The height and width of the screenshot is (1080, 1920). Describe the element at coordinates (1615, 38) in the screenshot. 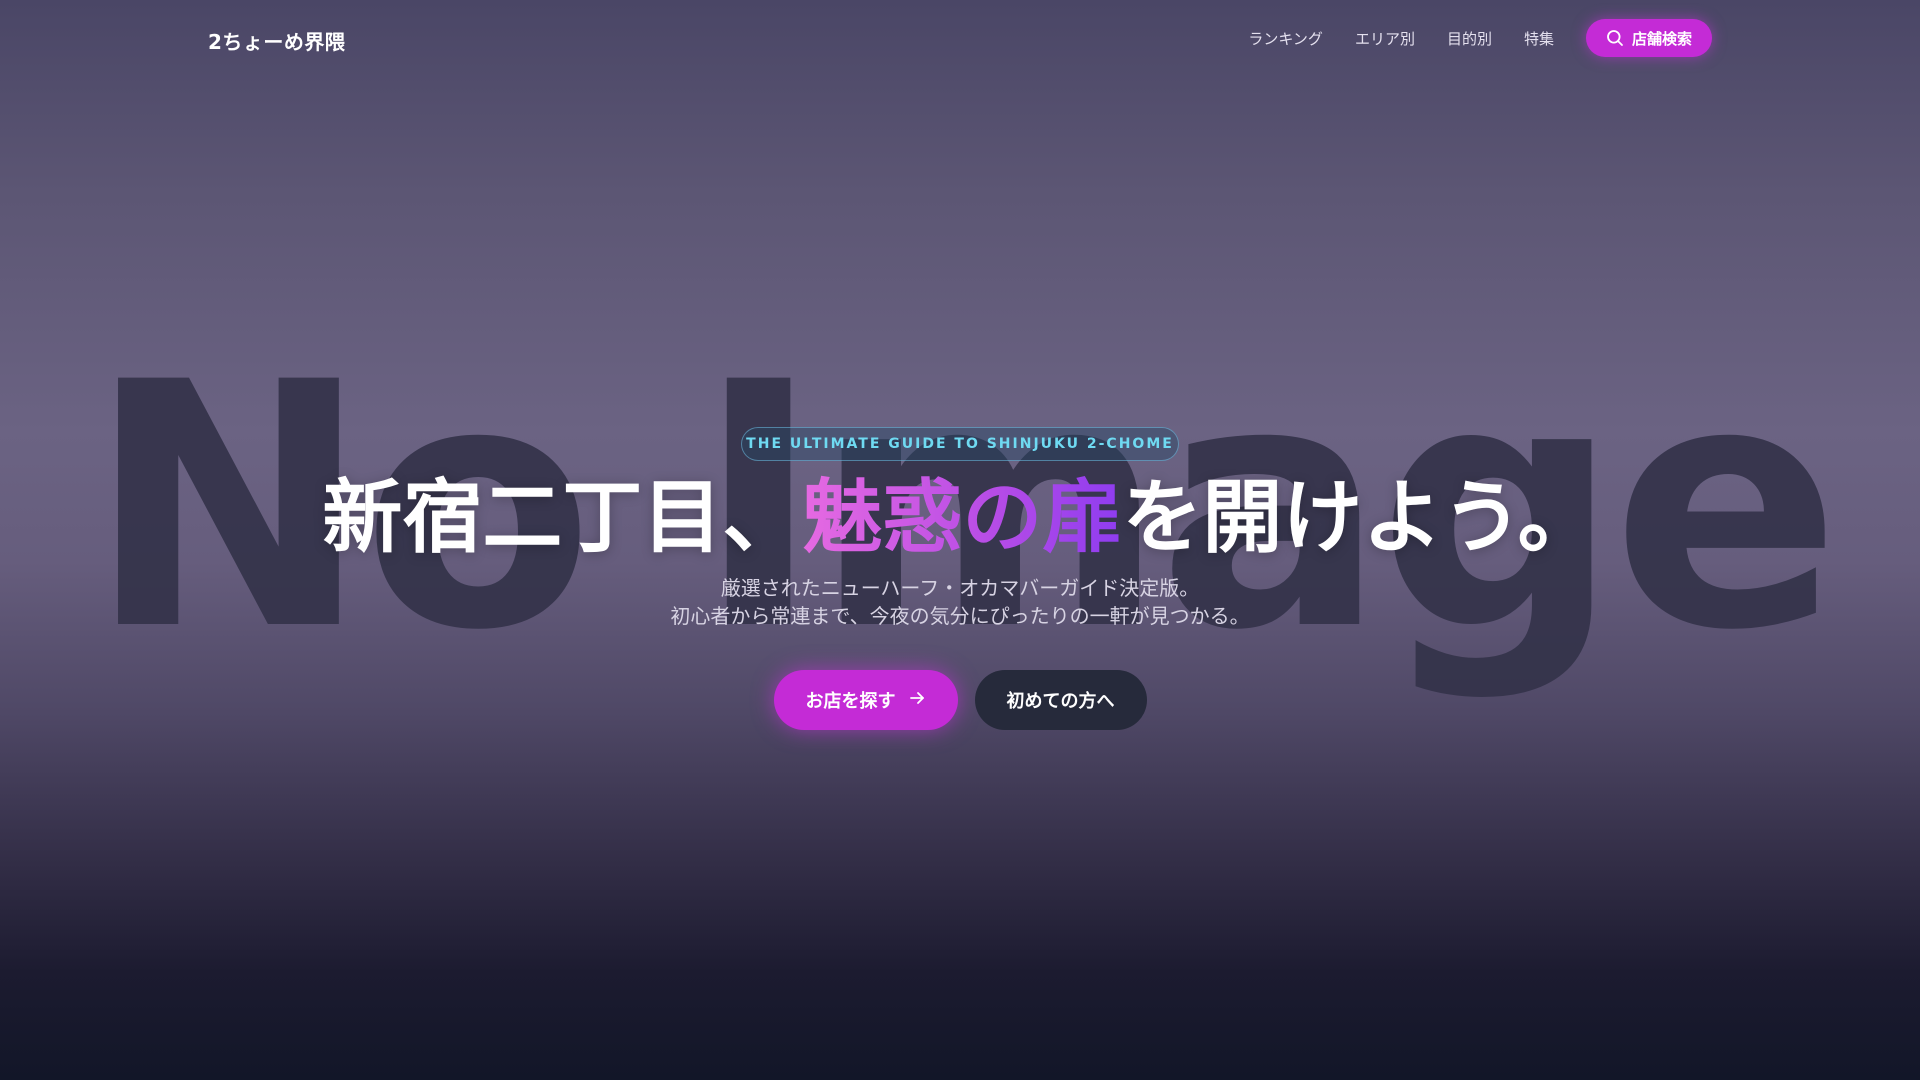

I see `search-icon` at that location.